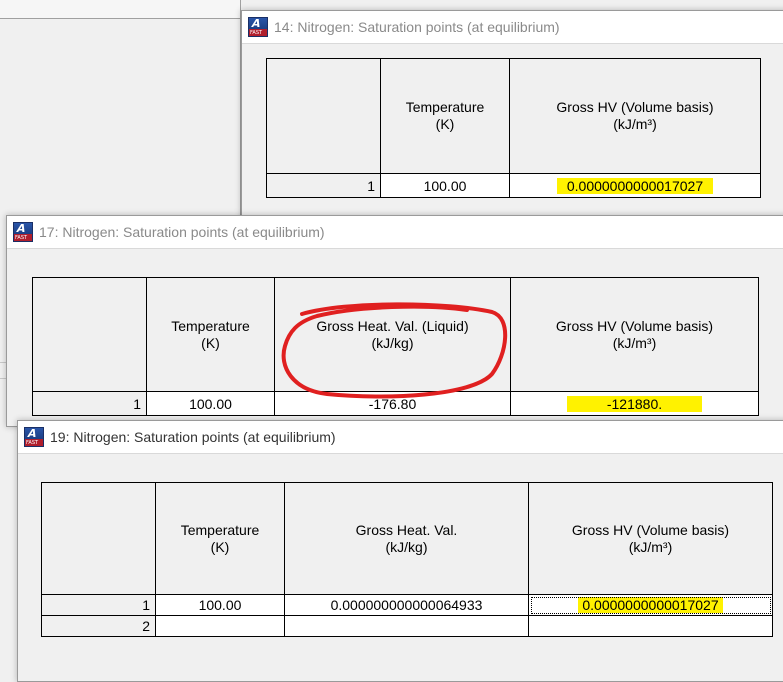 This screenshot has width=783, height=682. I want to click on table-cell: 0.0000000000017027, so click(635, 185).